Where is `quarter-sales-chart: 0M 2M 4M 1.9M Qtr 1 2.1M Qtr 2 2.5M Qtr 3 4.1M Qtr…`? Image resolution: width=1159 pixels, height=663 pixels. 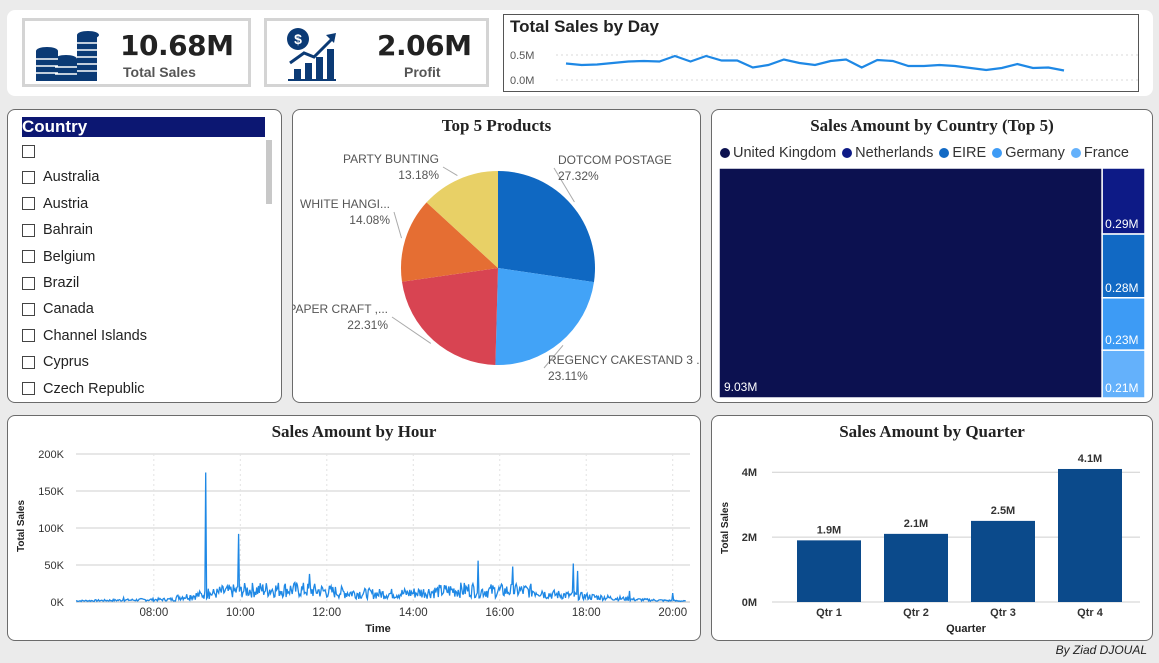
quarter-sales-chart: 0M 2M 4M 1.9M Qtr 1 2.1M Qtr 2 2.5M Qtr 3 4.1M Qtr… is located at coordinates (930, 544).